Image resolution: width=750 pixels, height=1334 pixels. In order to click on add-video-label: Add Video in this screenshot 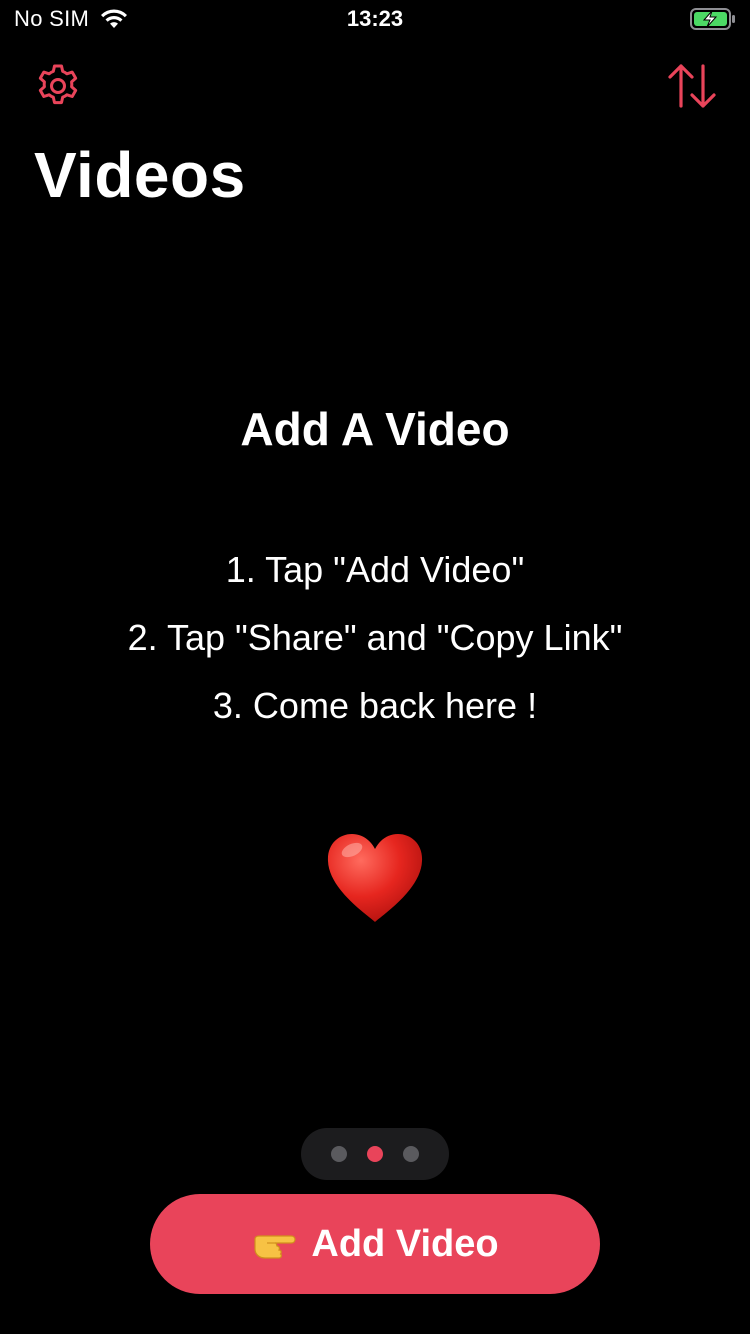, I will do `click(405, 1243)`.